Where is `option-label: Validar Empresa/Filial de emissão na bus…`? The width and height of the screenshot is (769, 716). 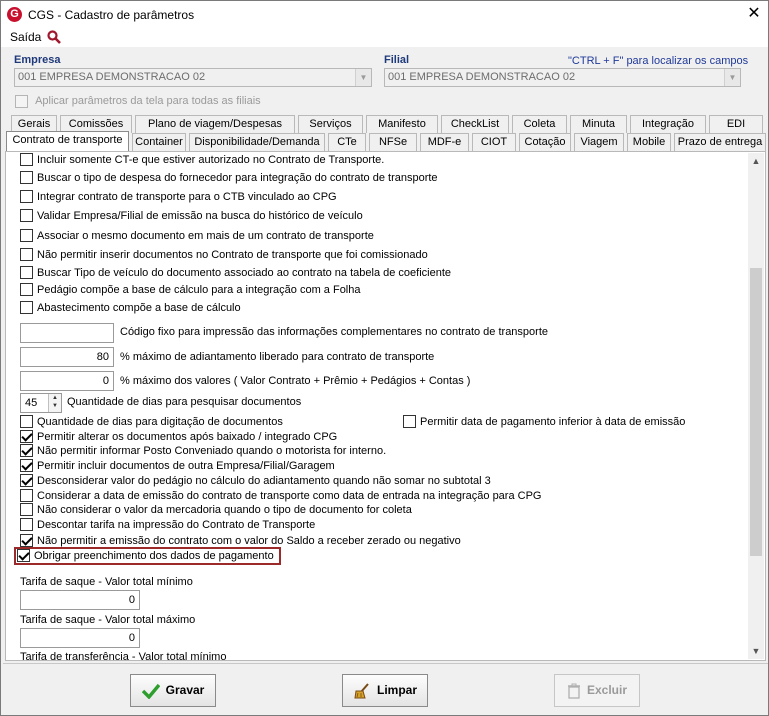 option-label: Validar Empresa/Filial de emissão na bus… is located at coordinates (200, 216).